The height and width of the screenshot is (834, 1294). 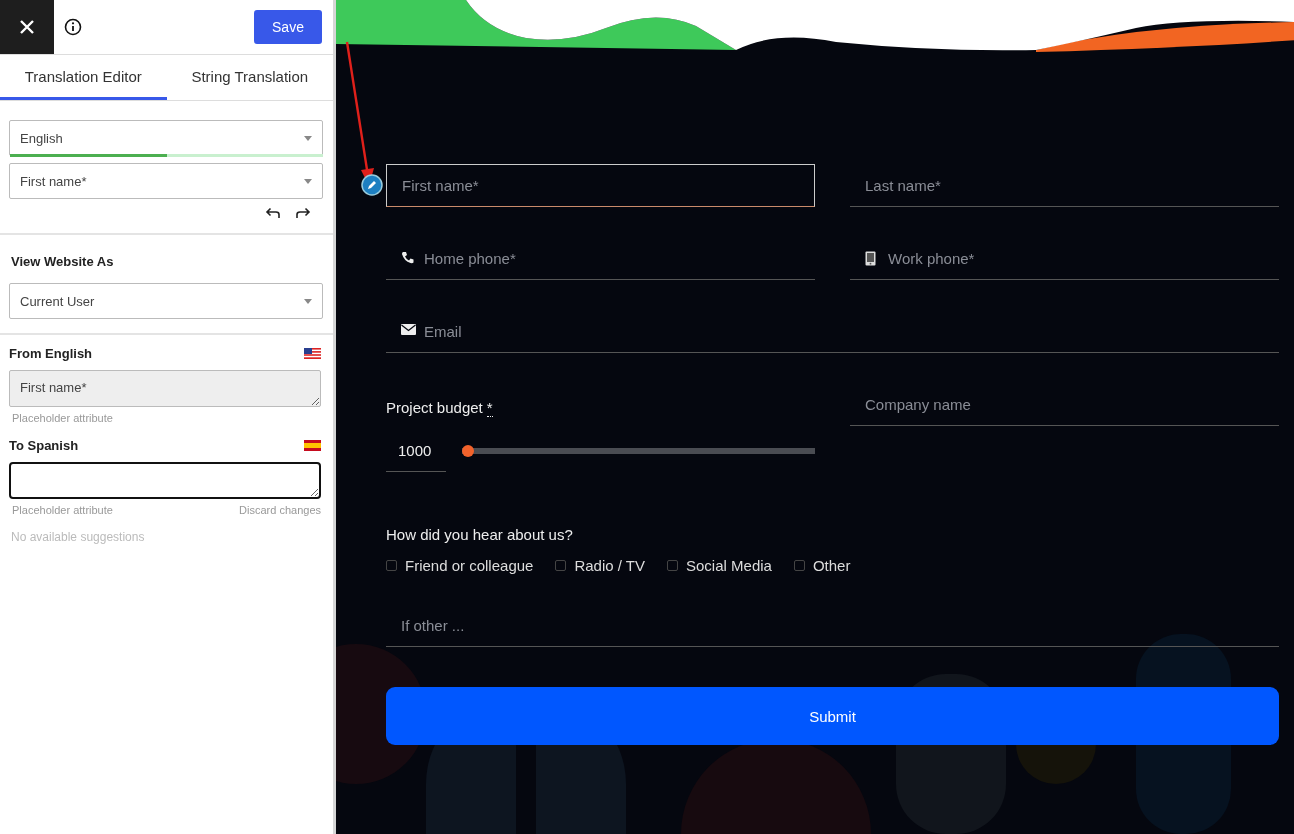 I want to click on source-language-label: From English, so click(x=51, y=353).